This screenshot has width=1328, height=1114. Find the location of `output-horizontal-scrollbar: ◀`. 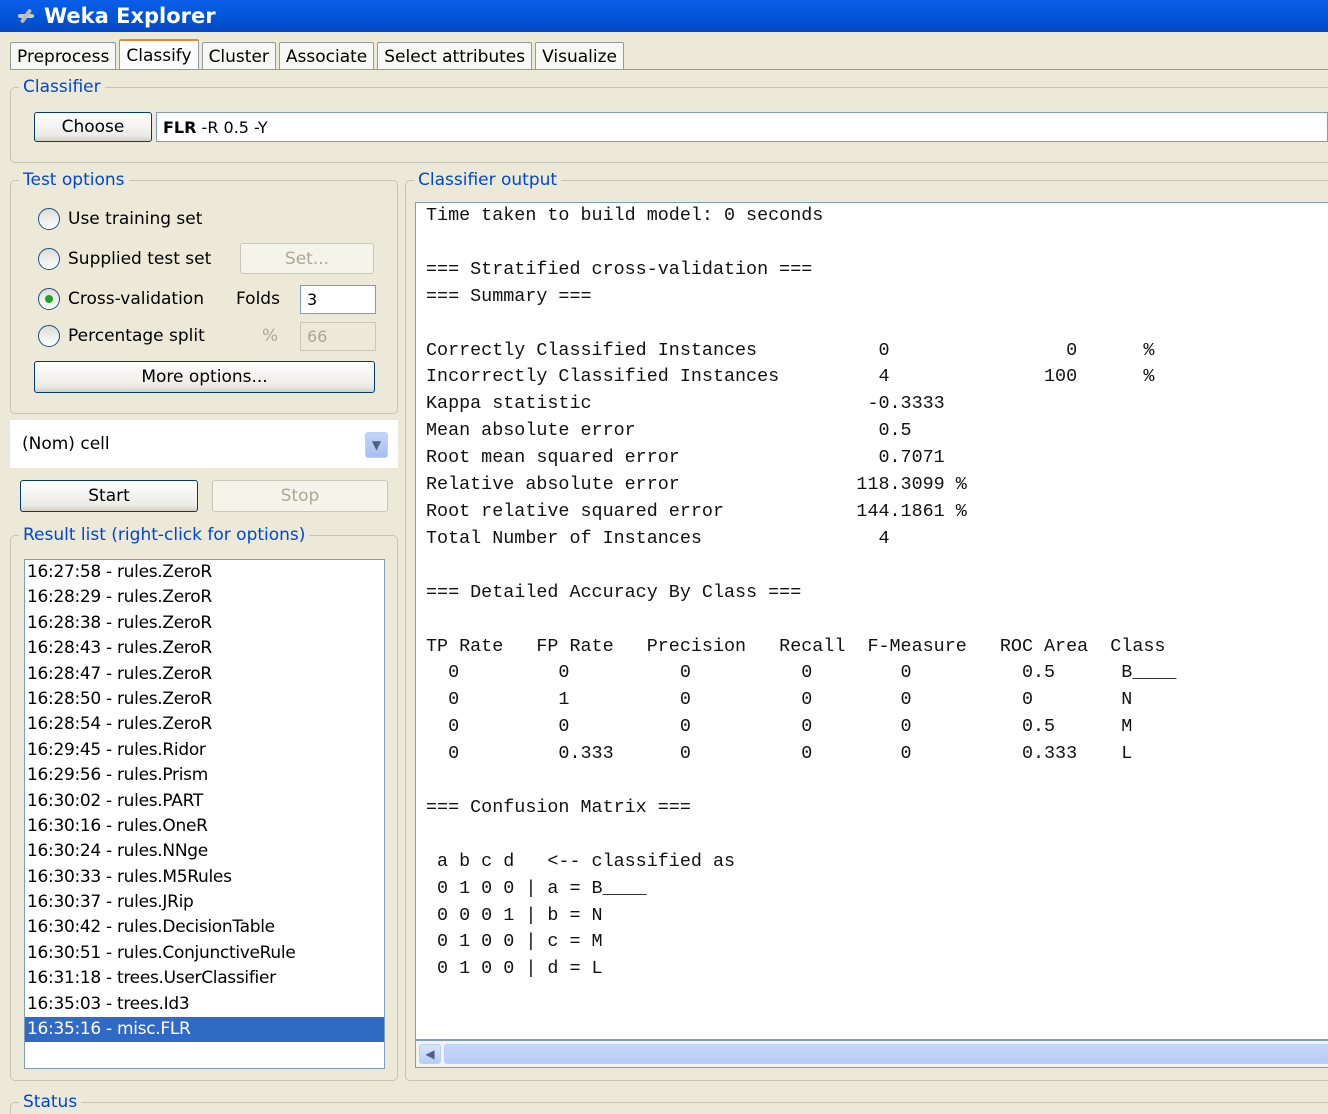

output-horizontal-scrollbar: ◀ is located at coordinates (871, 1054).